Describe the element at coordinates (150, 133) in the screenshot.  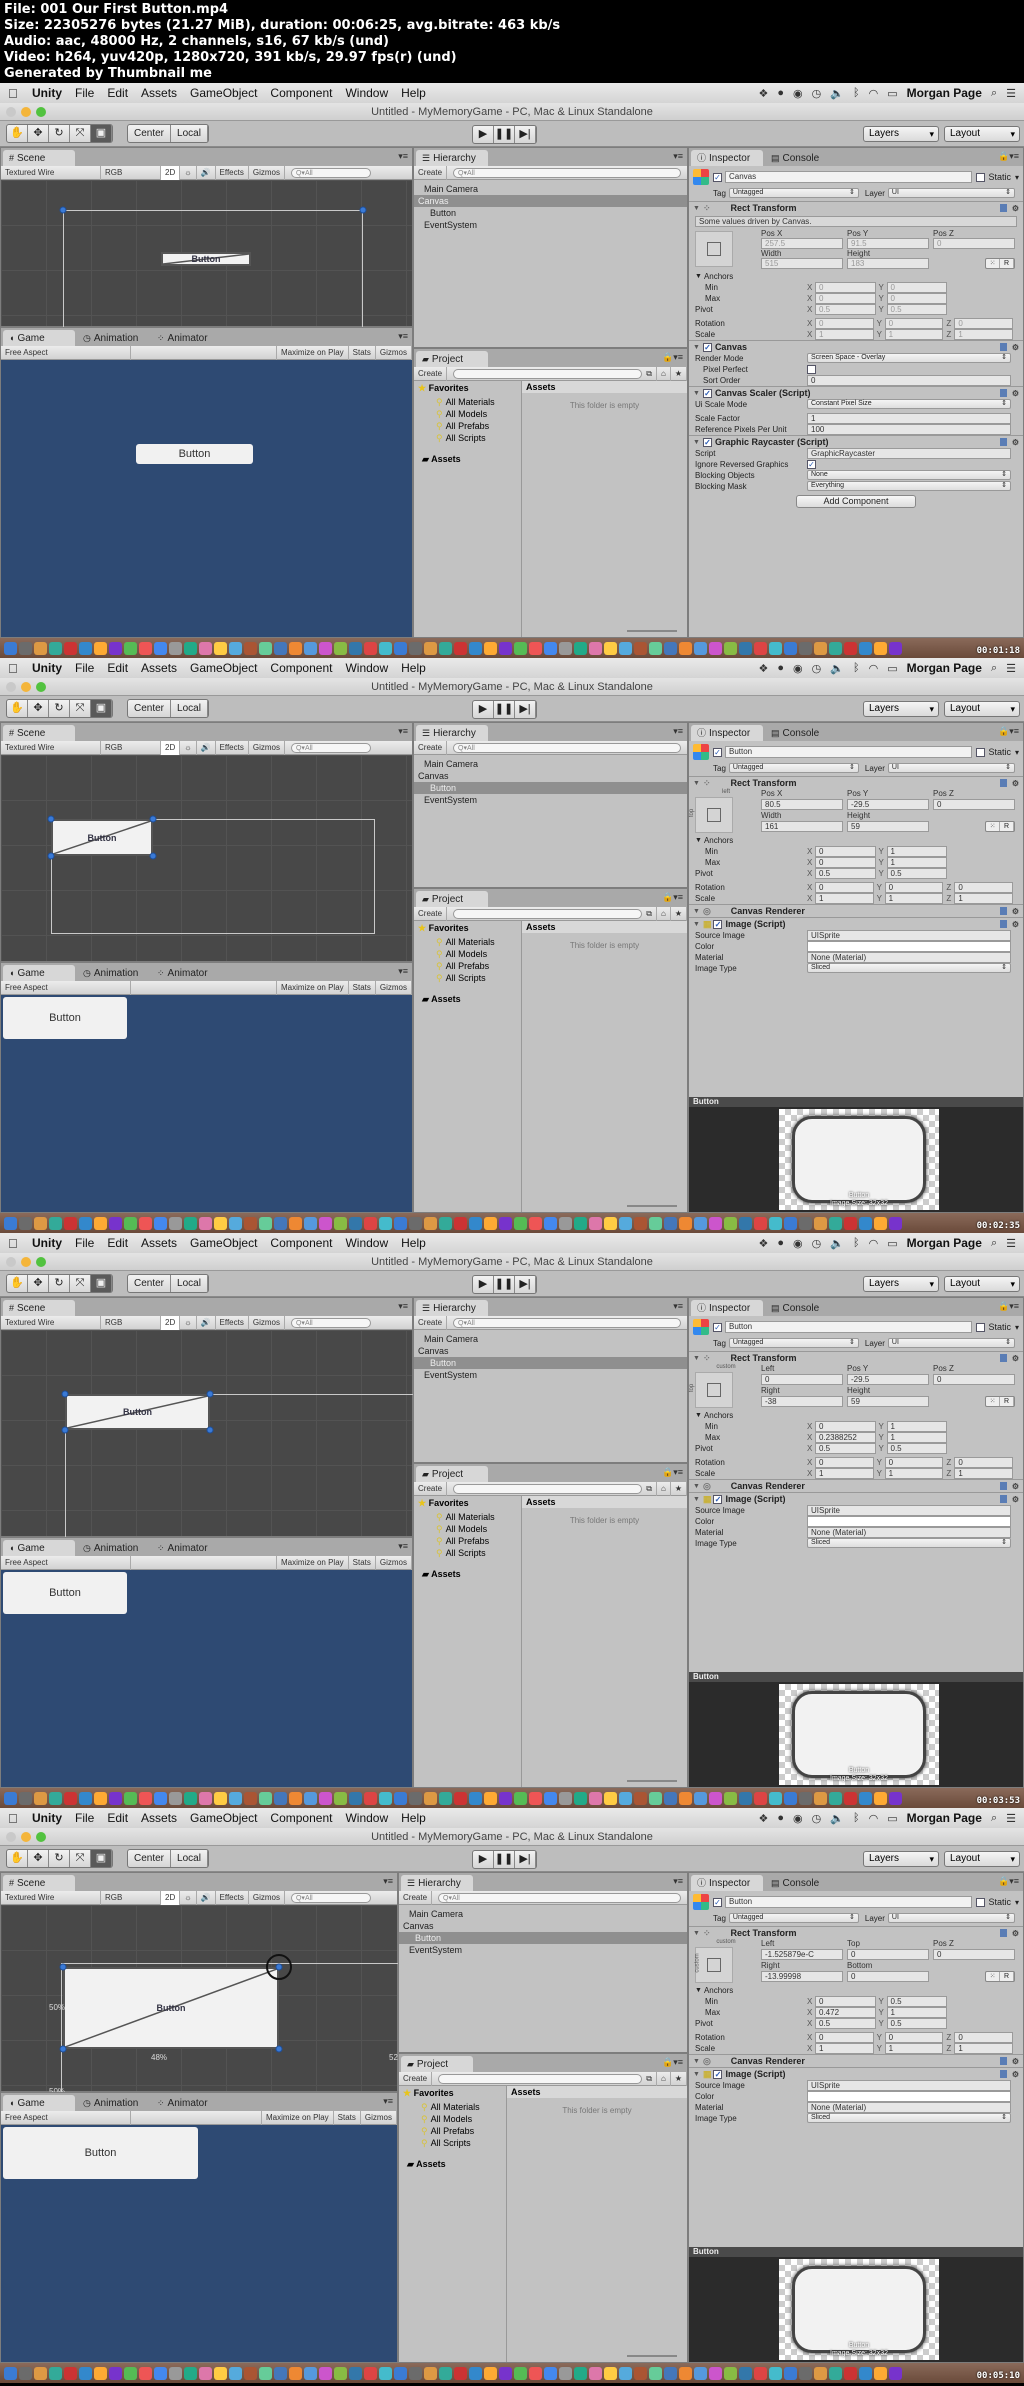
I see `pivot-center-button: Center` at that location.